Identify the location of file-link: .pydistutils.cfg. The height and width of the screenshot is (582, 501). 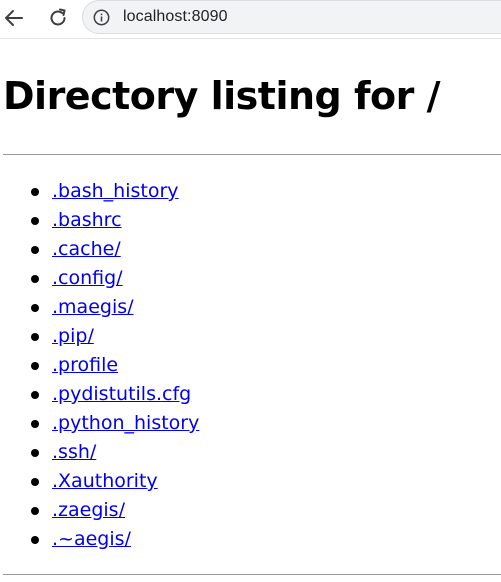
(121, 394).